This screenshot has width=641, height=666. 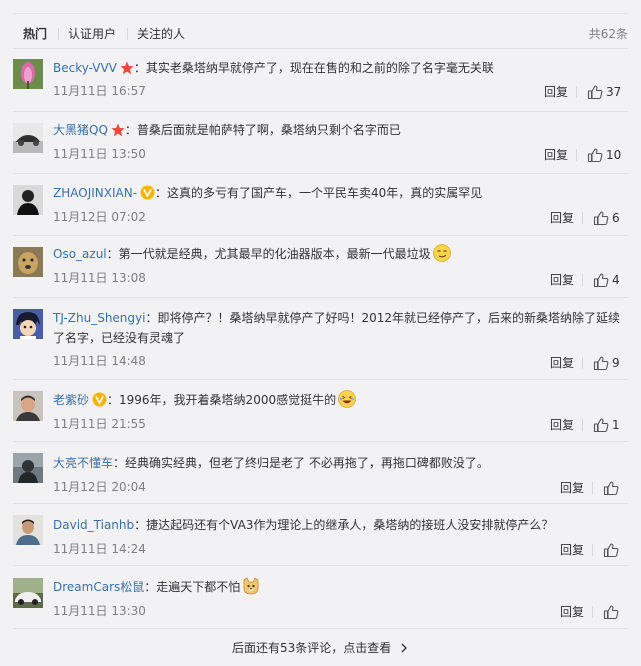 I want to click on comment-username: TJ-Zhu_Shengyi, so click(x=99, y=318).